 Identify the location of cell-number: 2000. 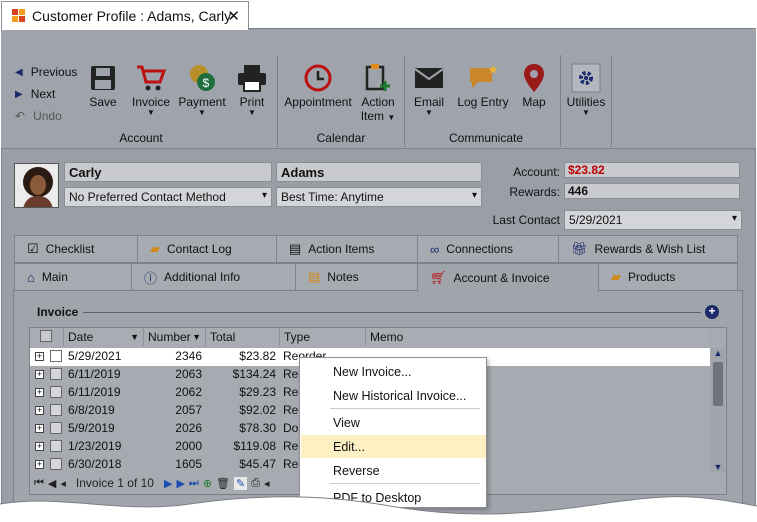
(188, 446).